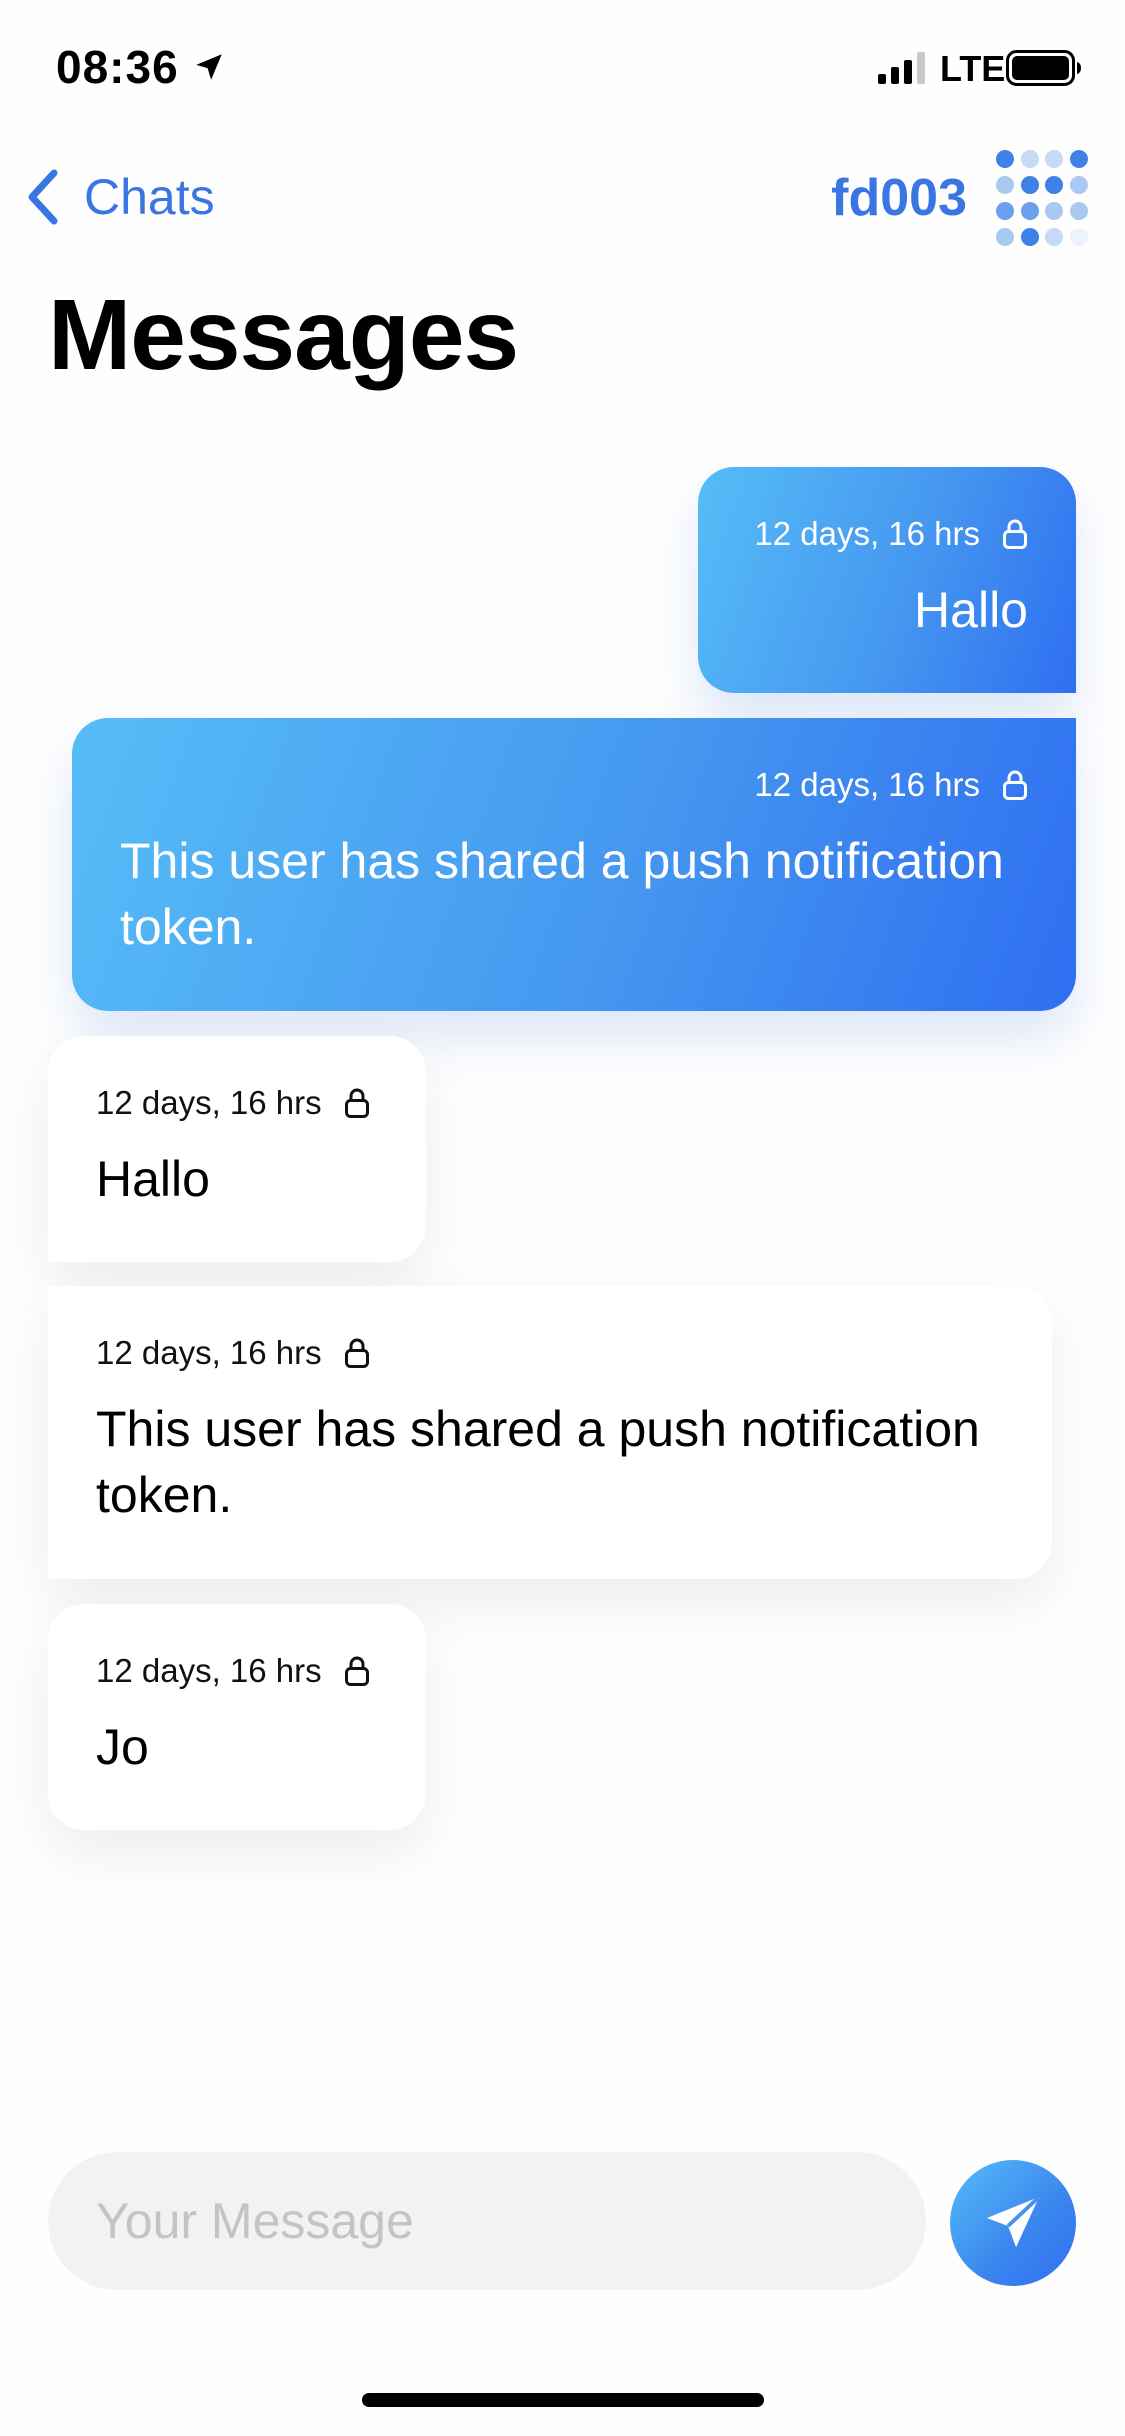  What do you see at coordinates (117, 67) in the screenshot?
I see `status-time: 08:36` at bounding box center [117, 67].